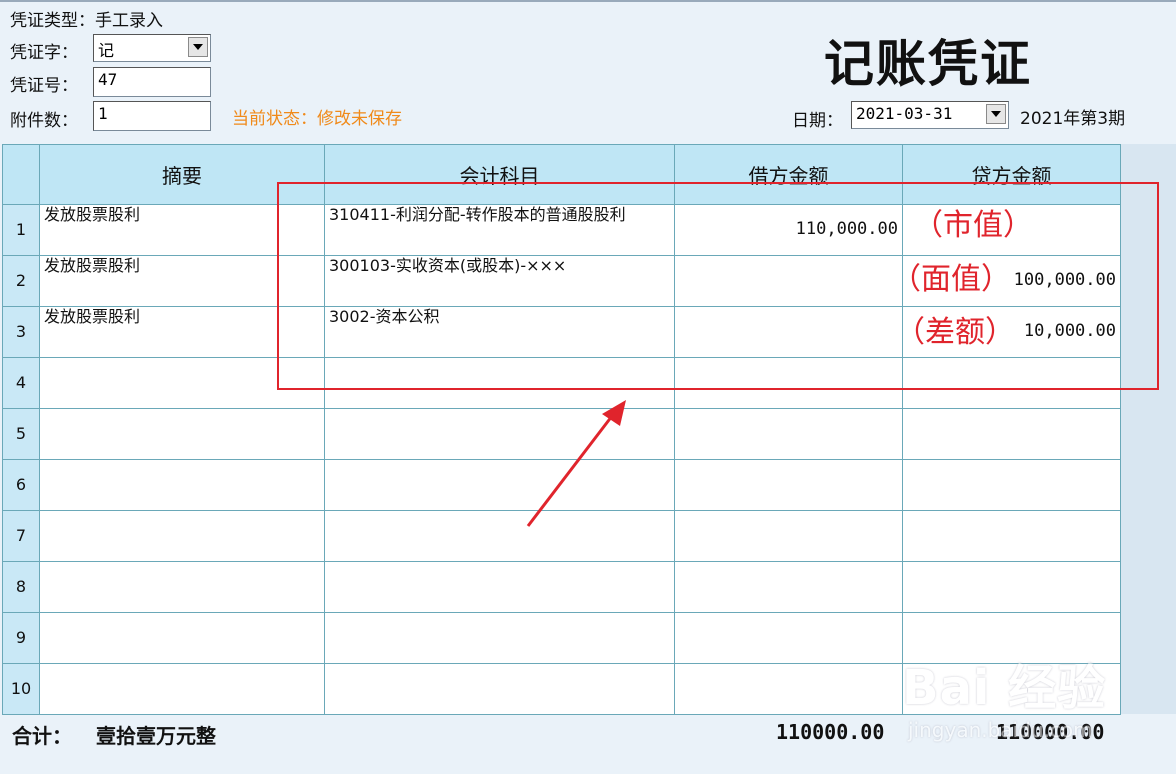 Image resolution: width=1176 pixels, height=774 pixels. I want to click on table-row: 4, so click(561, 383).